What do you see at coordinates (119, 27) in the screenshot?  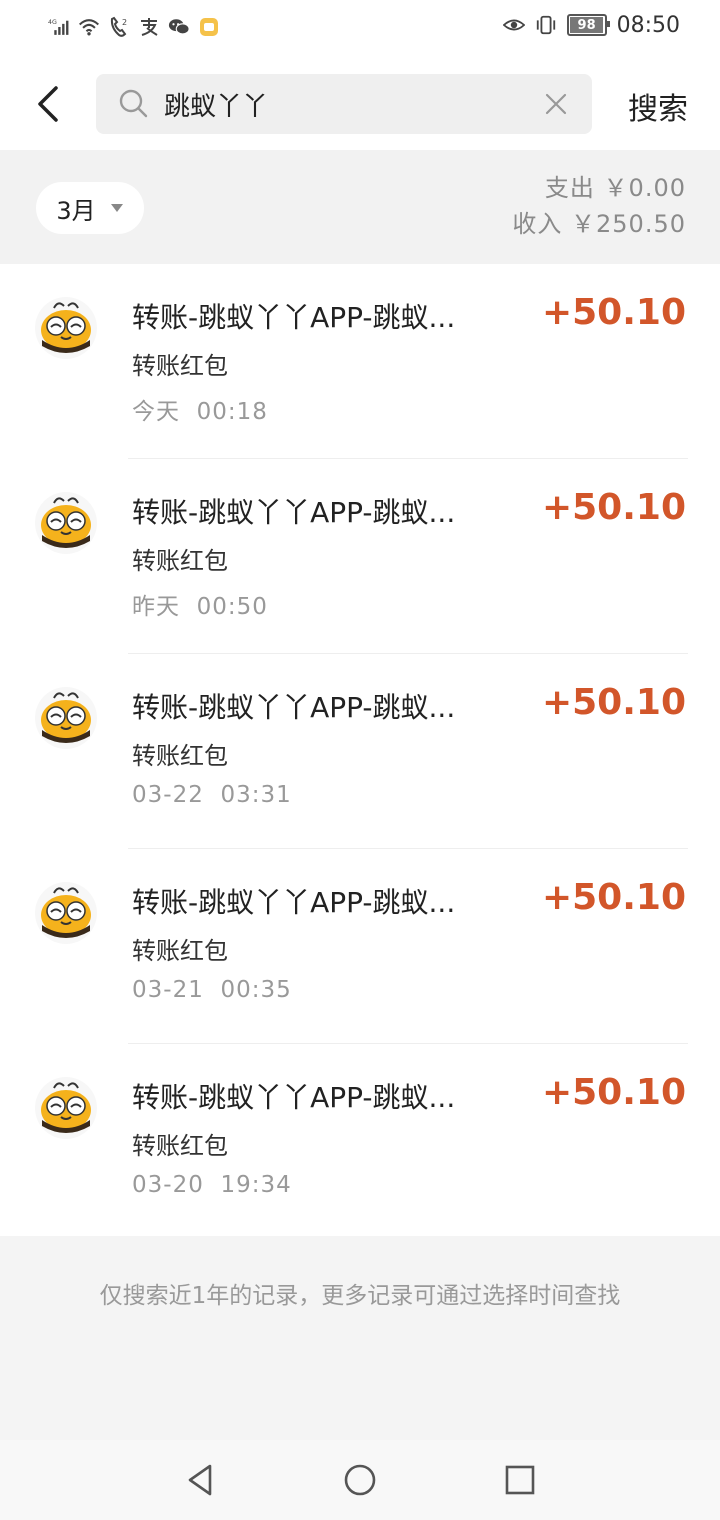 I see `hd-call-icon: 2` at bounding box center [119, 27].